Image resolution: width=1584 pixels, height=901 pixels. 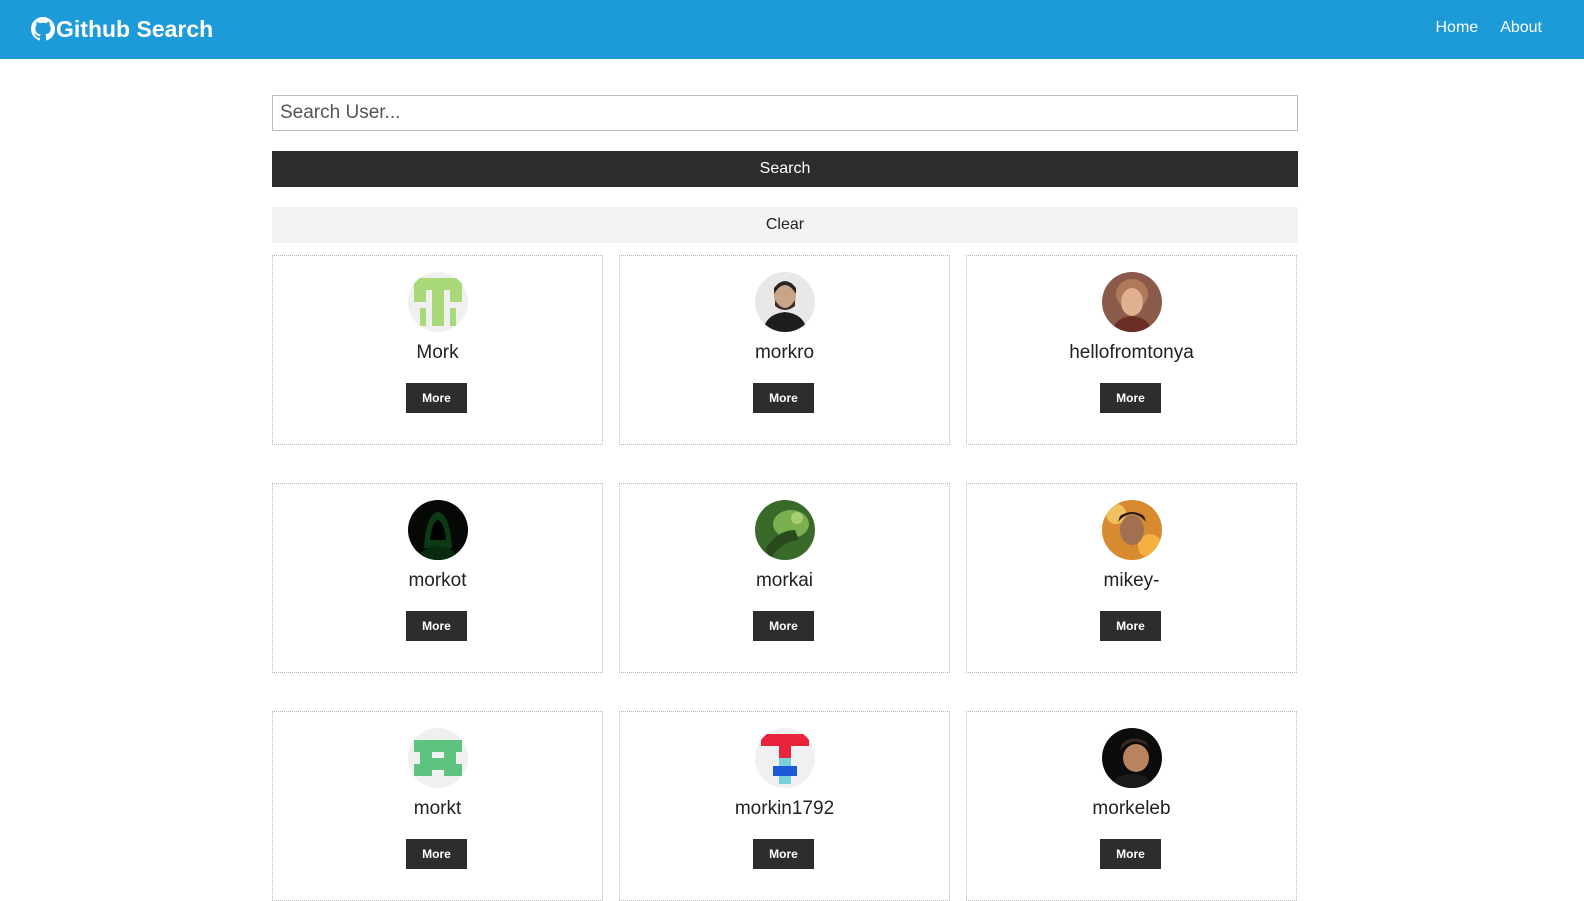 I want to click on user-card: morkai More, so click(x=784, y=578).